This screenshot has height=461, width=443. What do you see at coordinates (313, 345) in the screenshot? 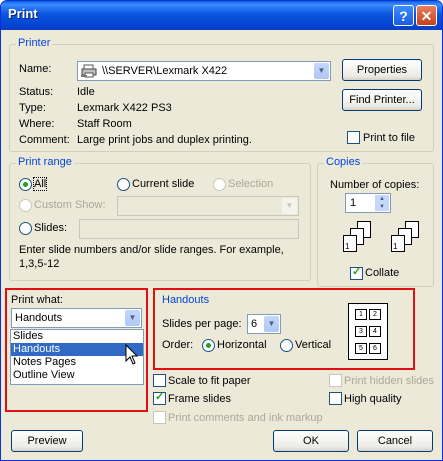
I see `vertical-label: Vertical` at bounding box center [313, 345].